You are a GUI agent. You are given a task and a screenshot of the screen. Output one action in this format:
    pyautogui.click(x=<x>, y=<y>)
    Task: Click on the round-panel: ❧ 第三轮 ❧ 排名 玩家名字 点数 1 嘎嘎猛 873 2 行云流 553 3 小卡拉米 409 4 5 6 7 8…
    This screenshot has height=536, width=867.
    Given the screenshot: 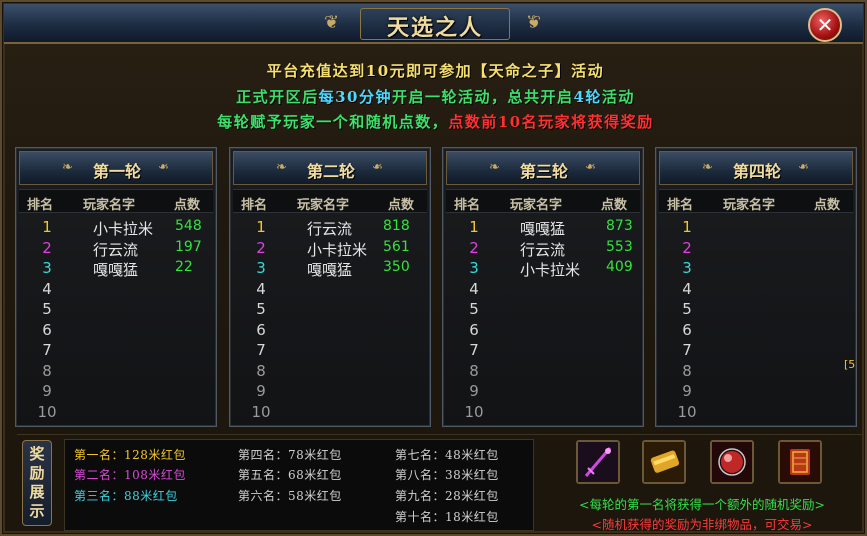 What is the action you would take?
    pyautogui.click(x=543, y=287)
    